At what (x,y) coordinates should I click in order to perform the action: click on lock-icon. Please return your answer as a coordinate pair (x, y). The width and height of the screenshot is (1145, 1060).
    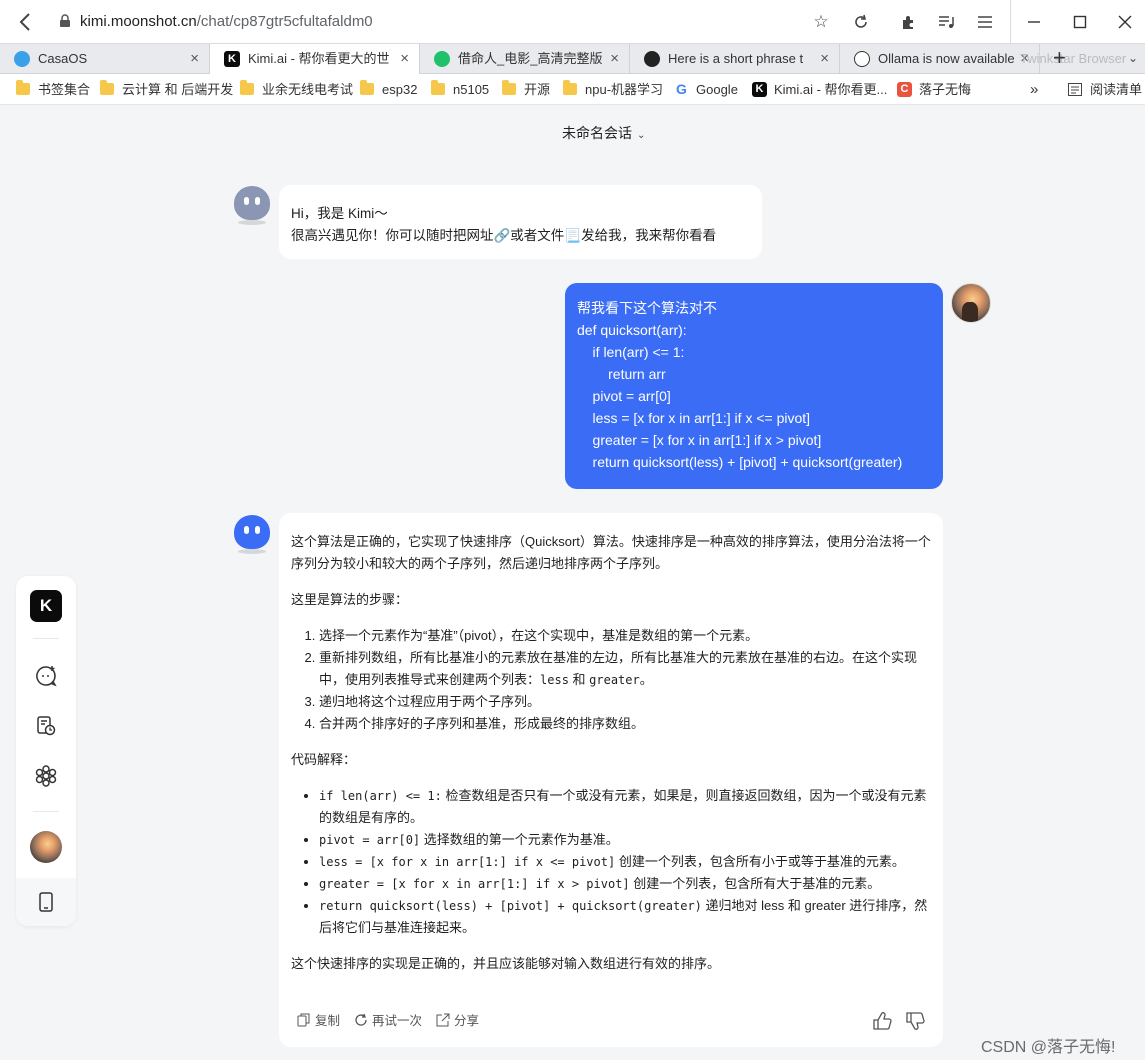
    Looking at the image, I should click on (65, 21).